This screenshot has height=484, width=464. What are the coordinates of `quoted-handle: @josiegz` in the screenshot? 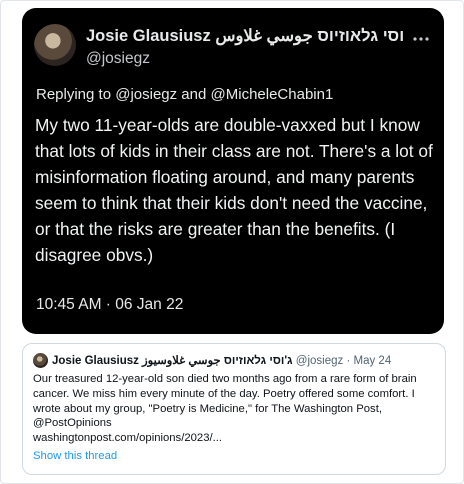 It's located at (319, 361).